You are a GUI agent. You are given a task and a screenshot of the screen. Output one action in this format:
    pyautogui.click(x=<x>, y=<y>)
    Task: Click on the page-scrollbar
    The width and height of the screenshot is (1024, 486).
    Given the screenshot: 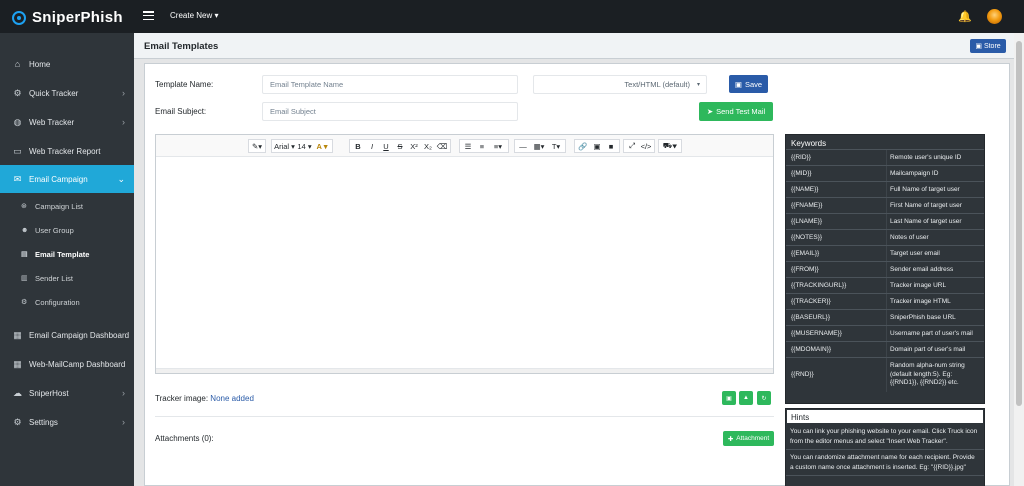 What is the action you would take?
    pyautogui.click(x=1019, y=259)
    